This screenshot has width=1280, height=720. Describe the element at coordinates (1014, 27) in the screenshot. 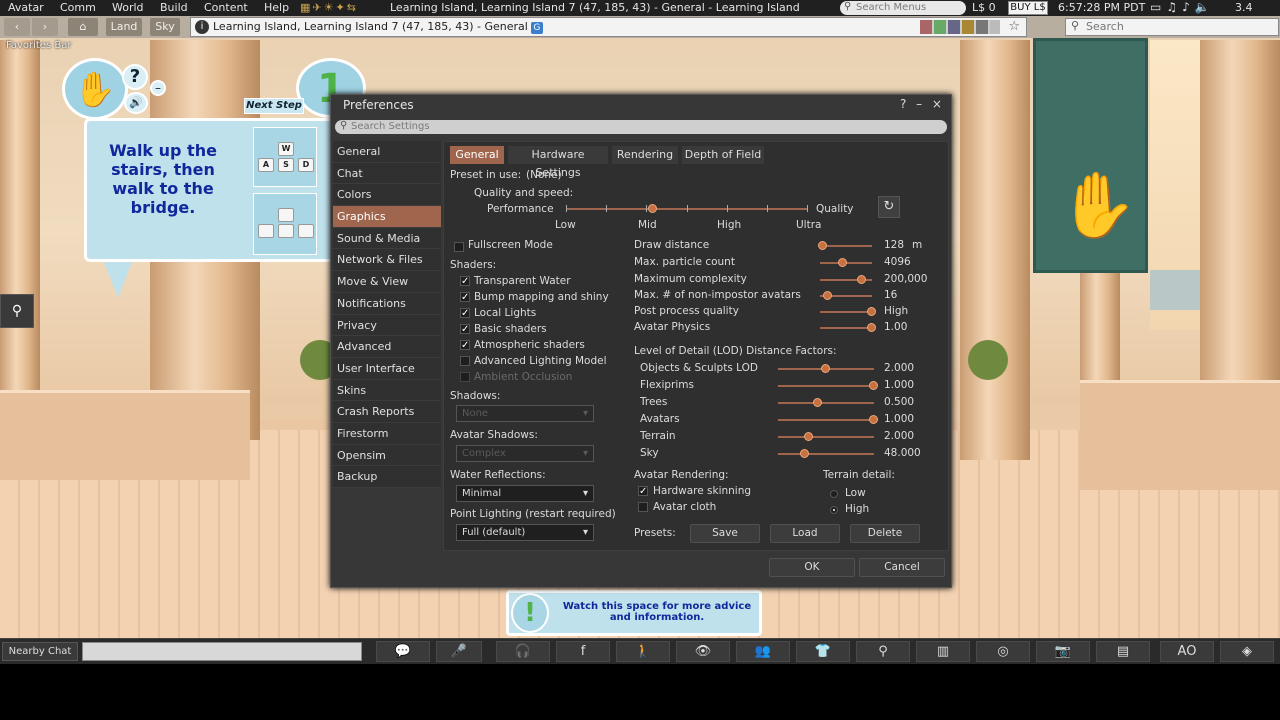

I see `favorite-star-icon: ☆` at that location.